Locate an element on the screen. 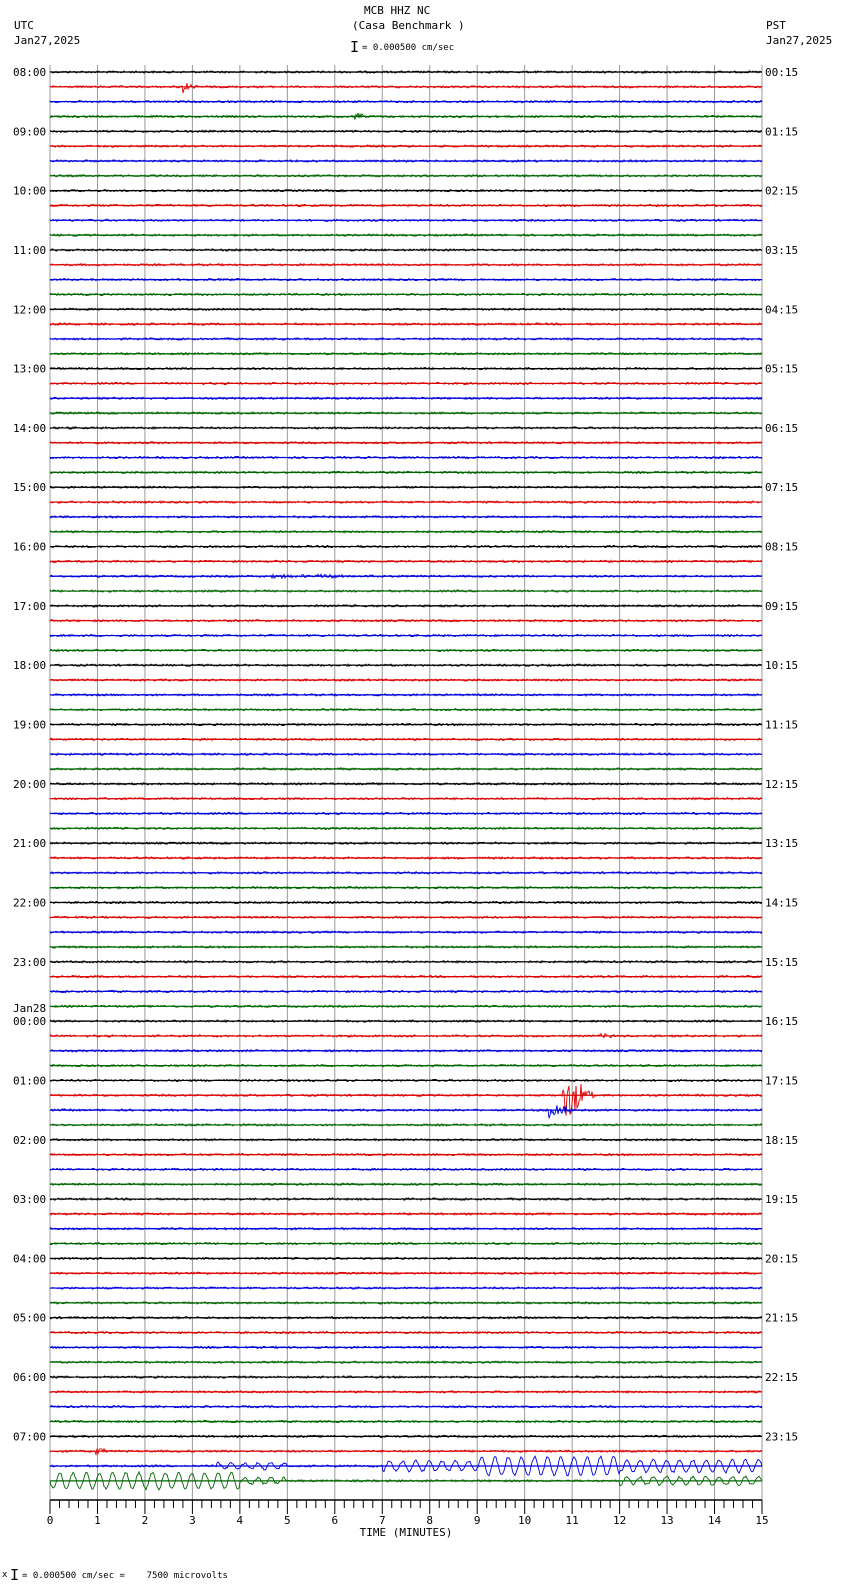  left-time-label: 02:00 is located at coordinates (29, 1140).